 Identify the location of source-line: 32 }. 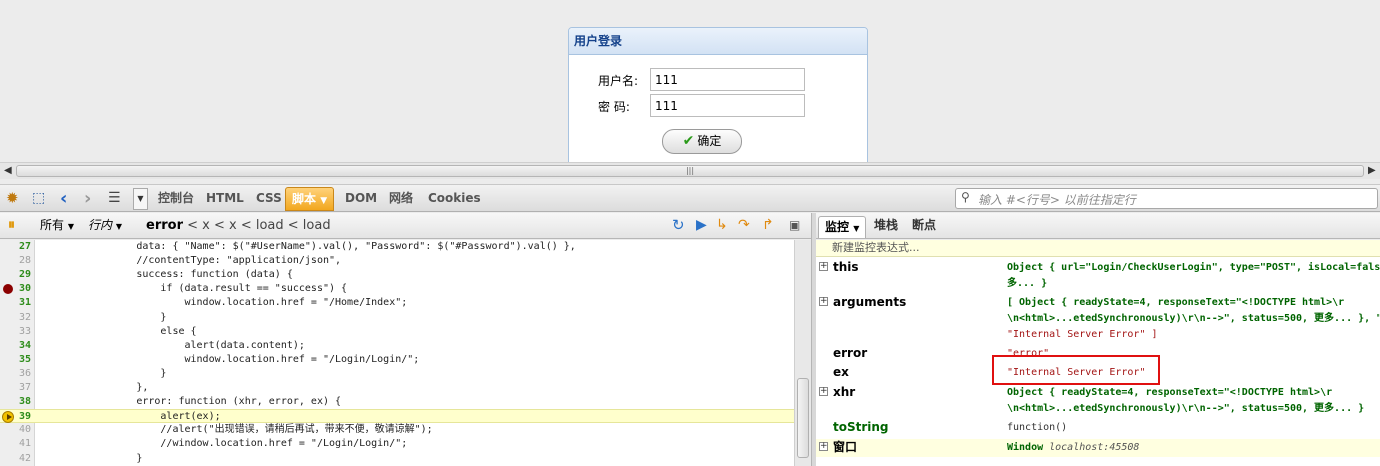
(397, 318).